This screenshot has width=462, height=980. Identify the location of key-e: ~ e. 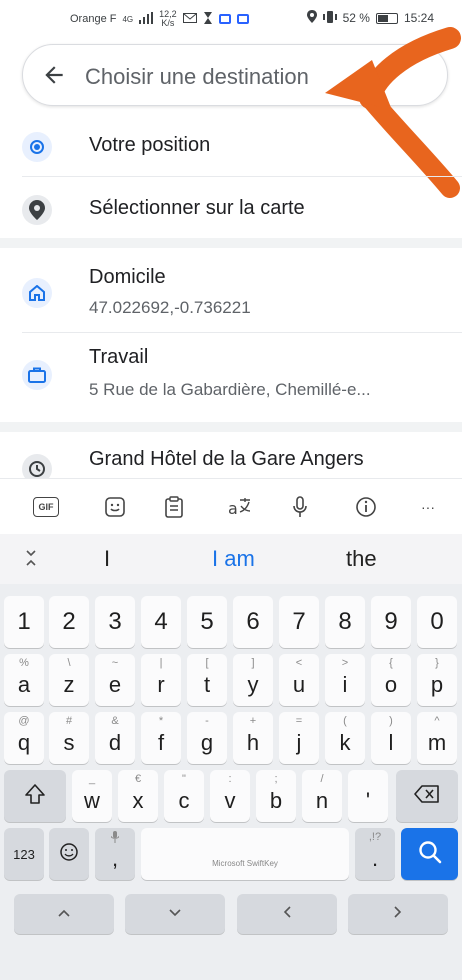
(115, 680).